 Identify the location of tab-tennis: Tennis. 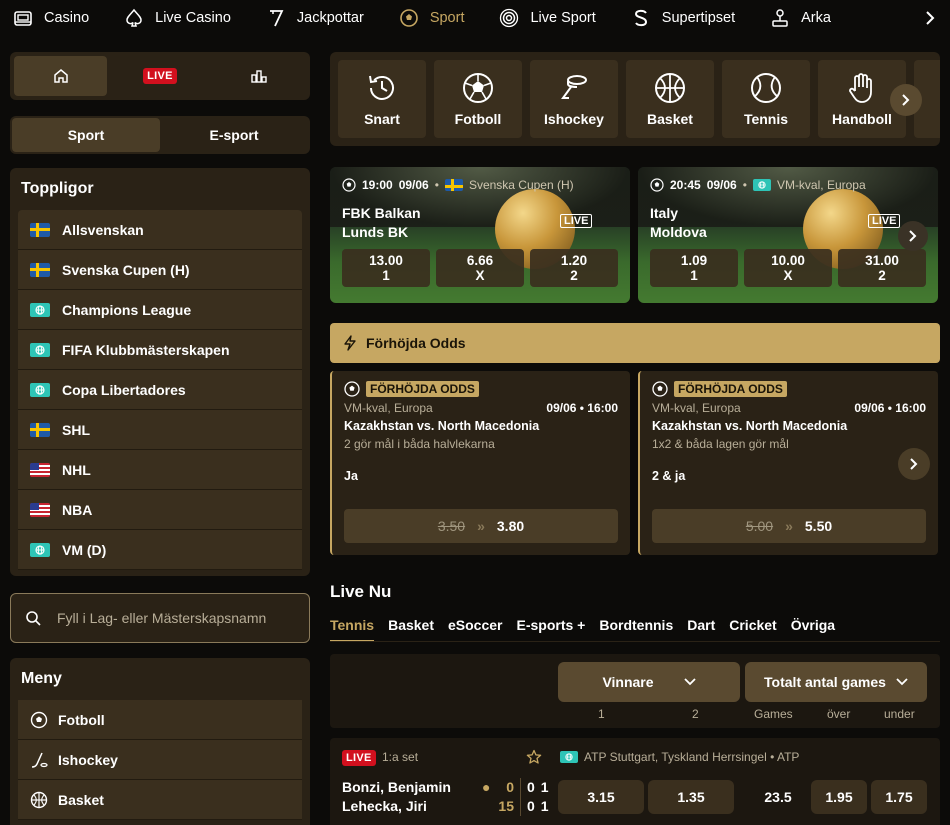
(352, 629).